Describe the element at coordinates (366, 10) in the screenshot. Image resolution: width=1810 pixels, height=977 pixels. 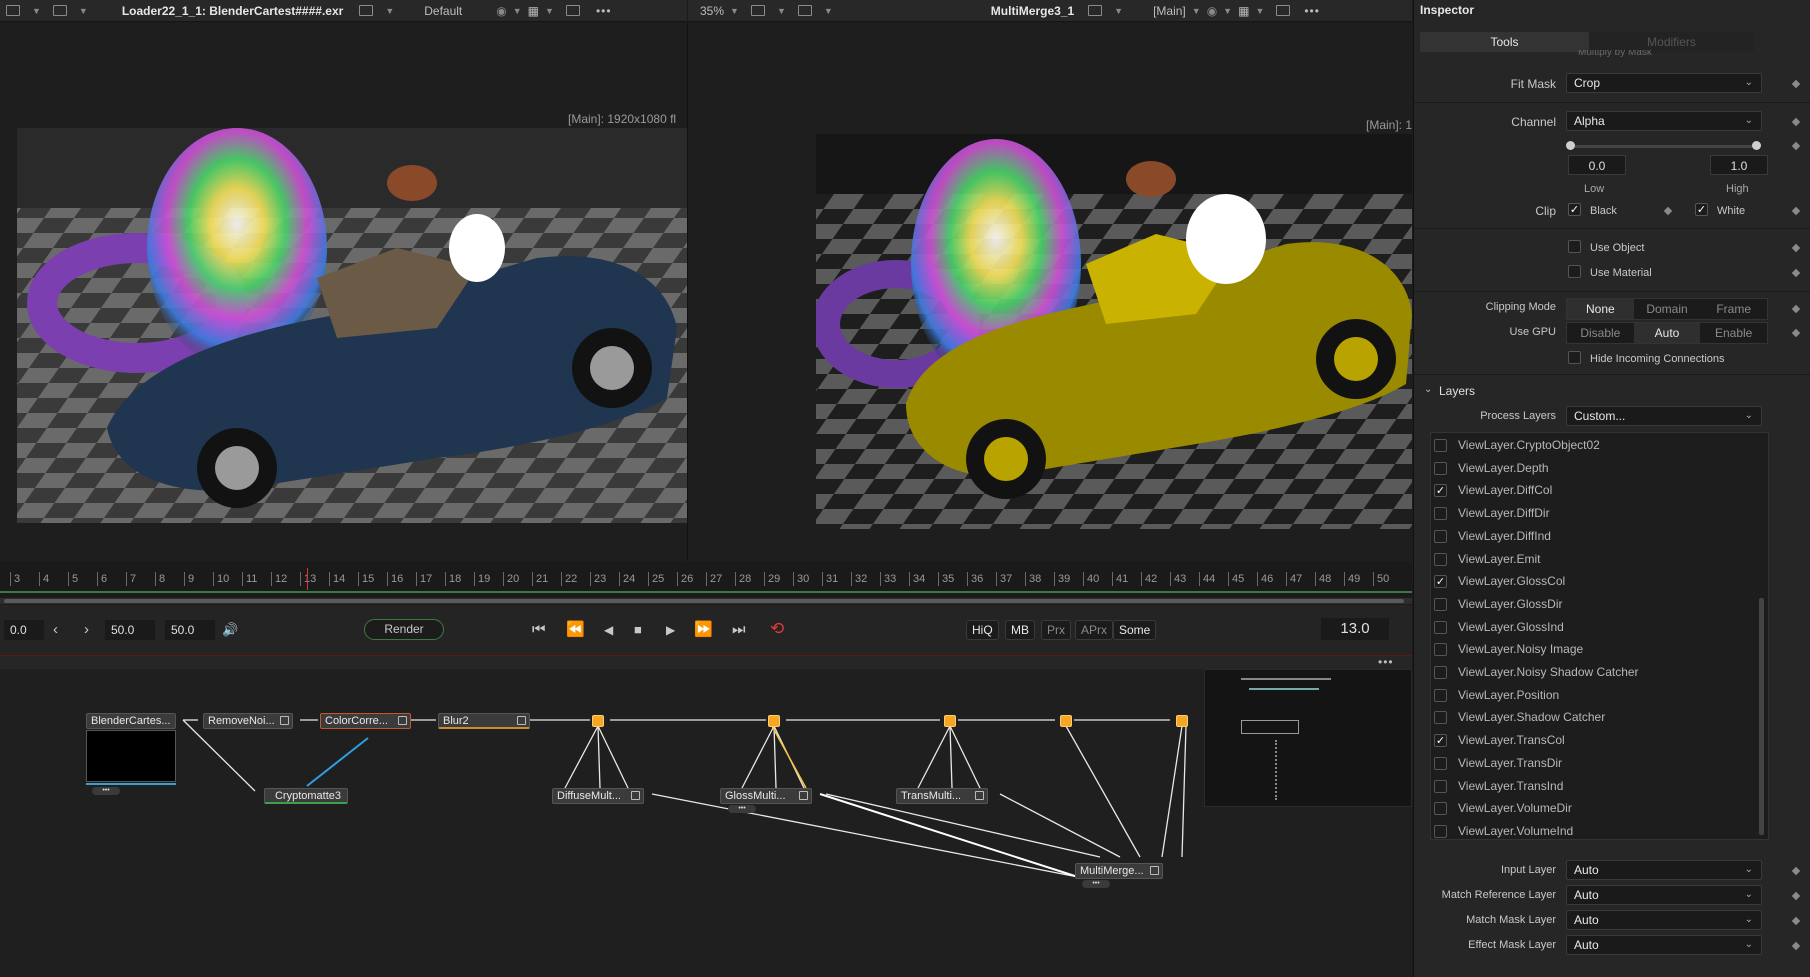
I see `display-icon` at that location.